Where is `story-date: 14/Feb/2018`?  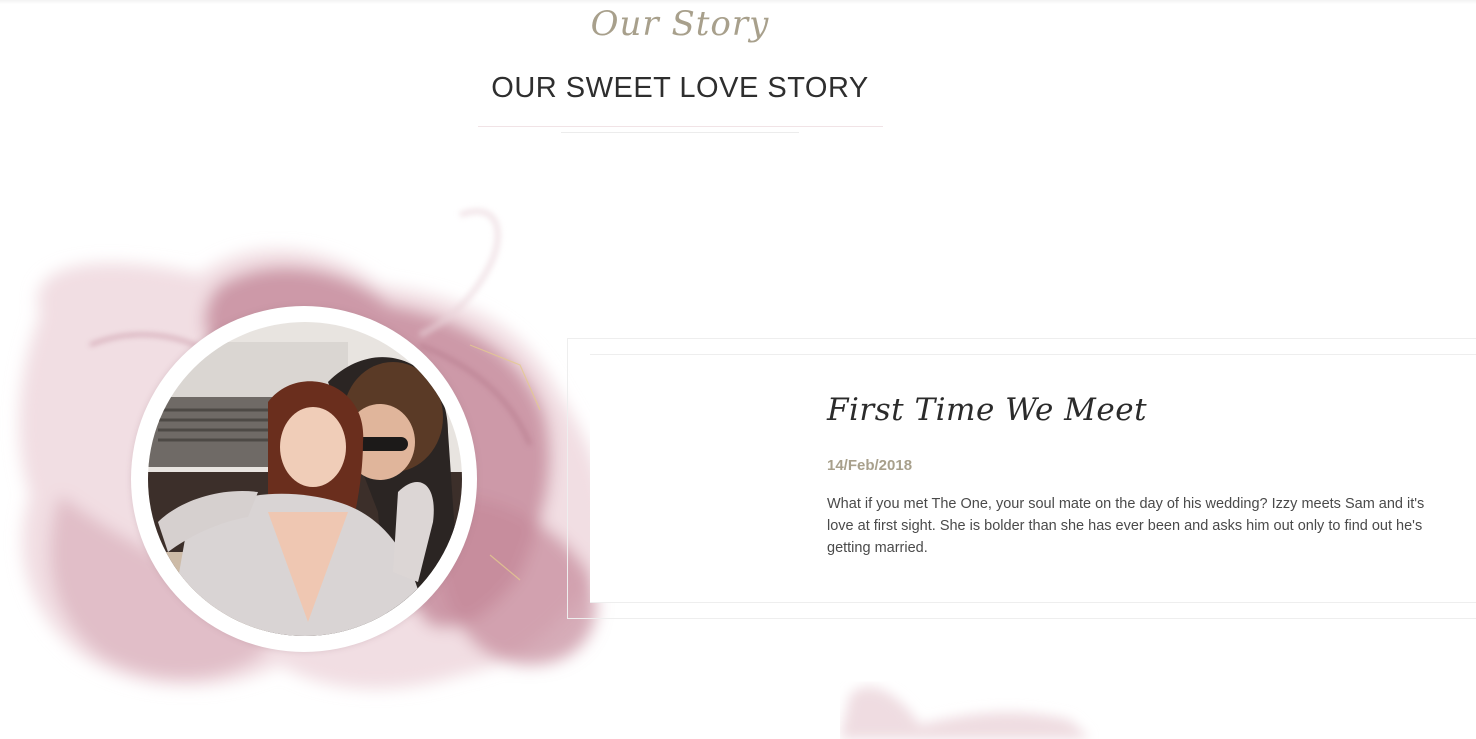
story-date: 14/Feb/2018 is located at coordinates (870, 465).